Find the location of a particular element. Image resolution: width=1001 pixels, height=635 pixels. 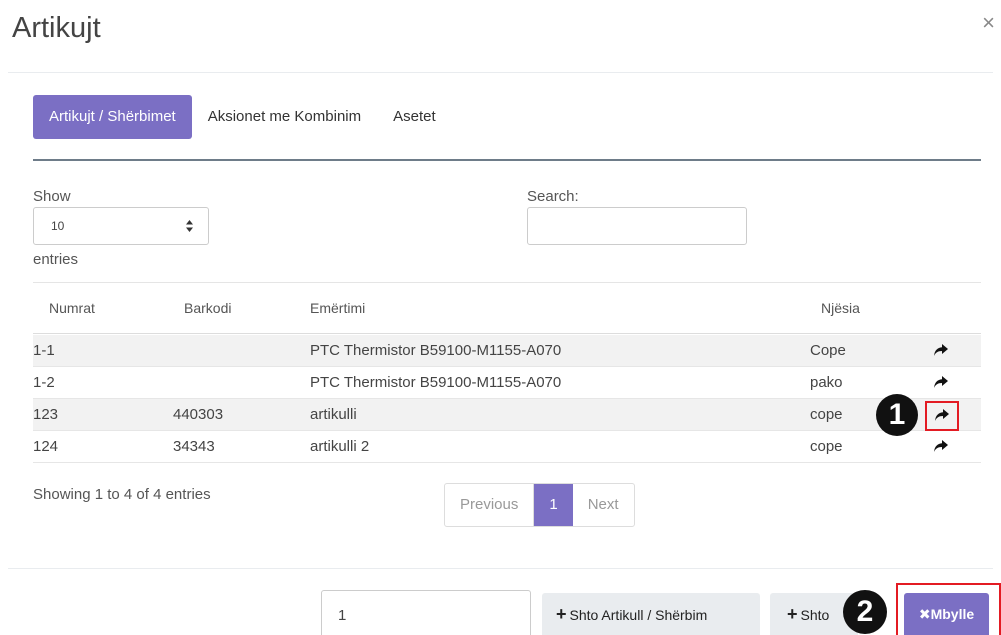

column-header-numrat: Numrat is located at coordinates (72, 308).